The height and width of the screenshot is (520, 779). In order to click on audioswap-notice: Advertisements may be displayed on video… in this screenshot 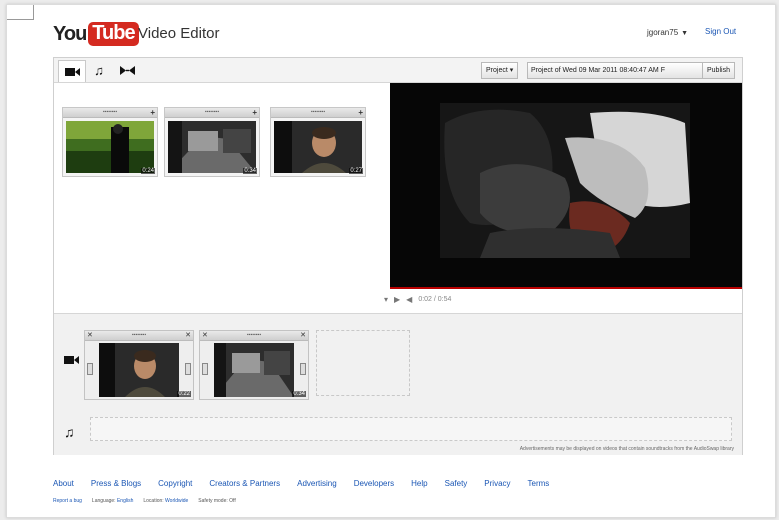, I will do `click(626, 449)`.